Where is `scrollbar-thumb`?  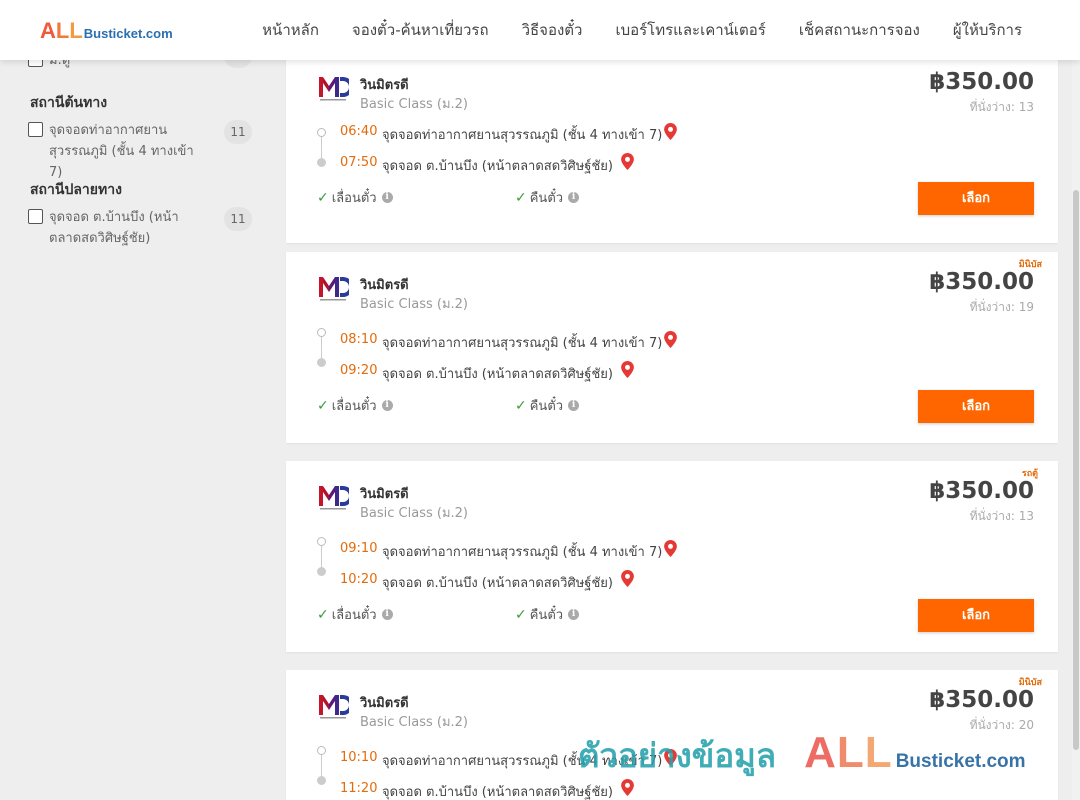 scrollbar-thumb is located at coordinates (1076, 470).